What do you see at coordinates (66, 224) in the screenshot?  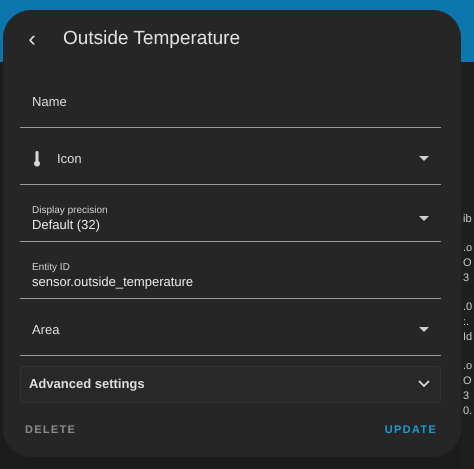 I see `field-value: Default (32)` at bounding box center [66, 224].